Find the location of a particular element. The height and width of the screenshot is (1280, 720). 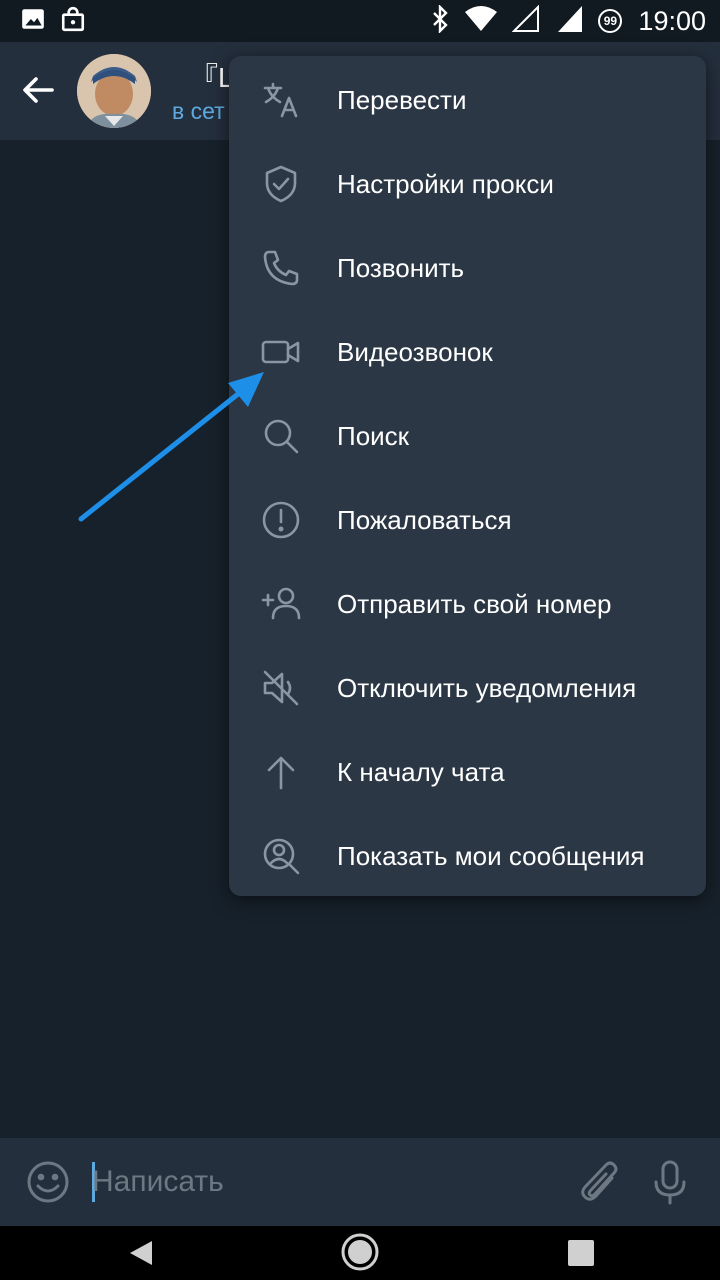

message-composer is located at coordinates (360, 1182).